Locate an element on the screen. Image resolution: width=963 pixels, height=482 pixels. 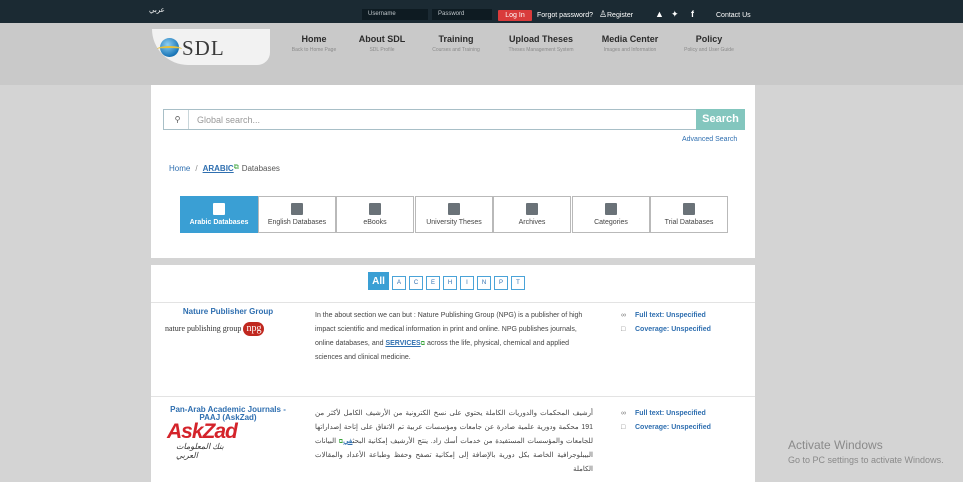
tile-university-theses: University Theses is located at coordinates (454, 214).